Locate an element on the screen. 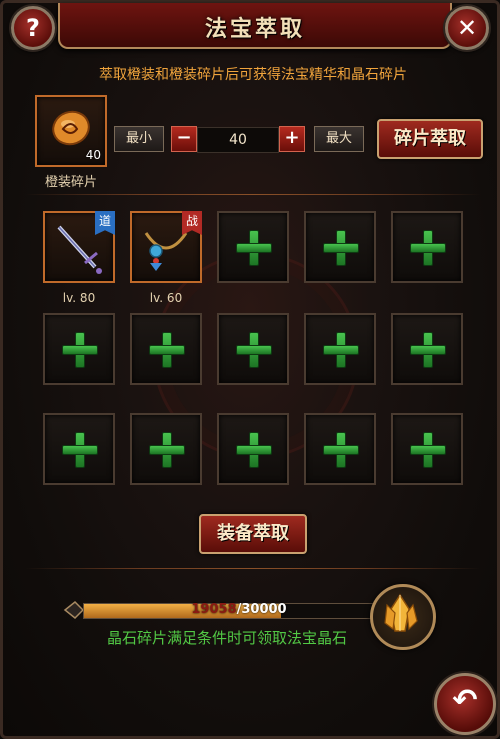  progress-track: 19058/30000 is located at coordinates (239, 610).